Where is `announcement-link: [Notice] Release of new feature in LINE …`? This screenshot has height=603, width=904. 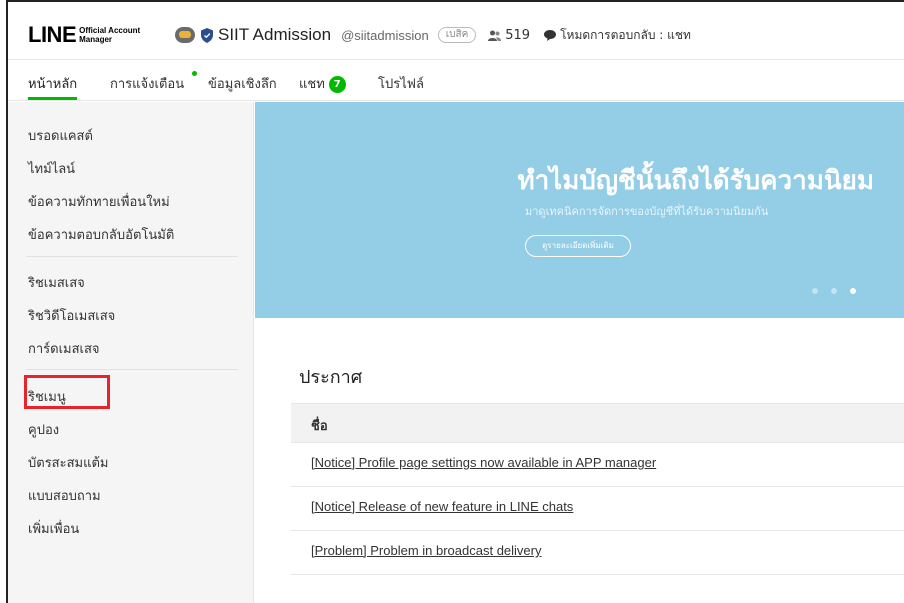
announcement-link: [Notice] Release of new feature in LINE … is located at coordinates (442, 506).